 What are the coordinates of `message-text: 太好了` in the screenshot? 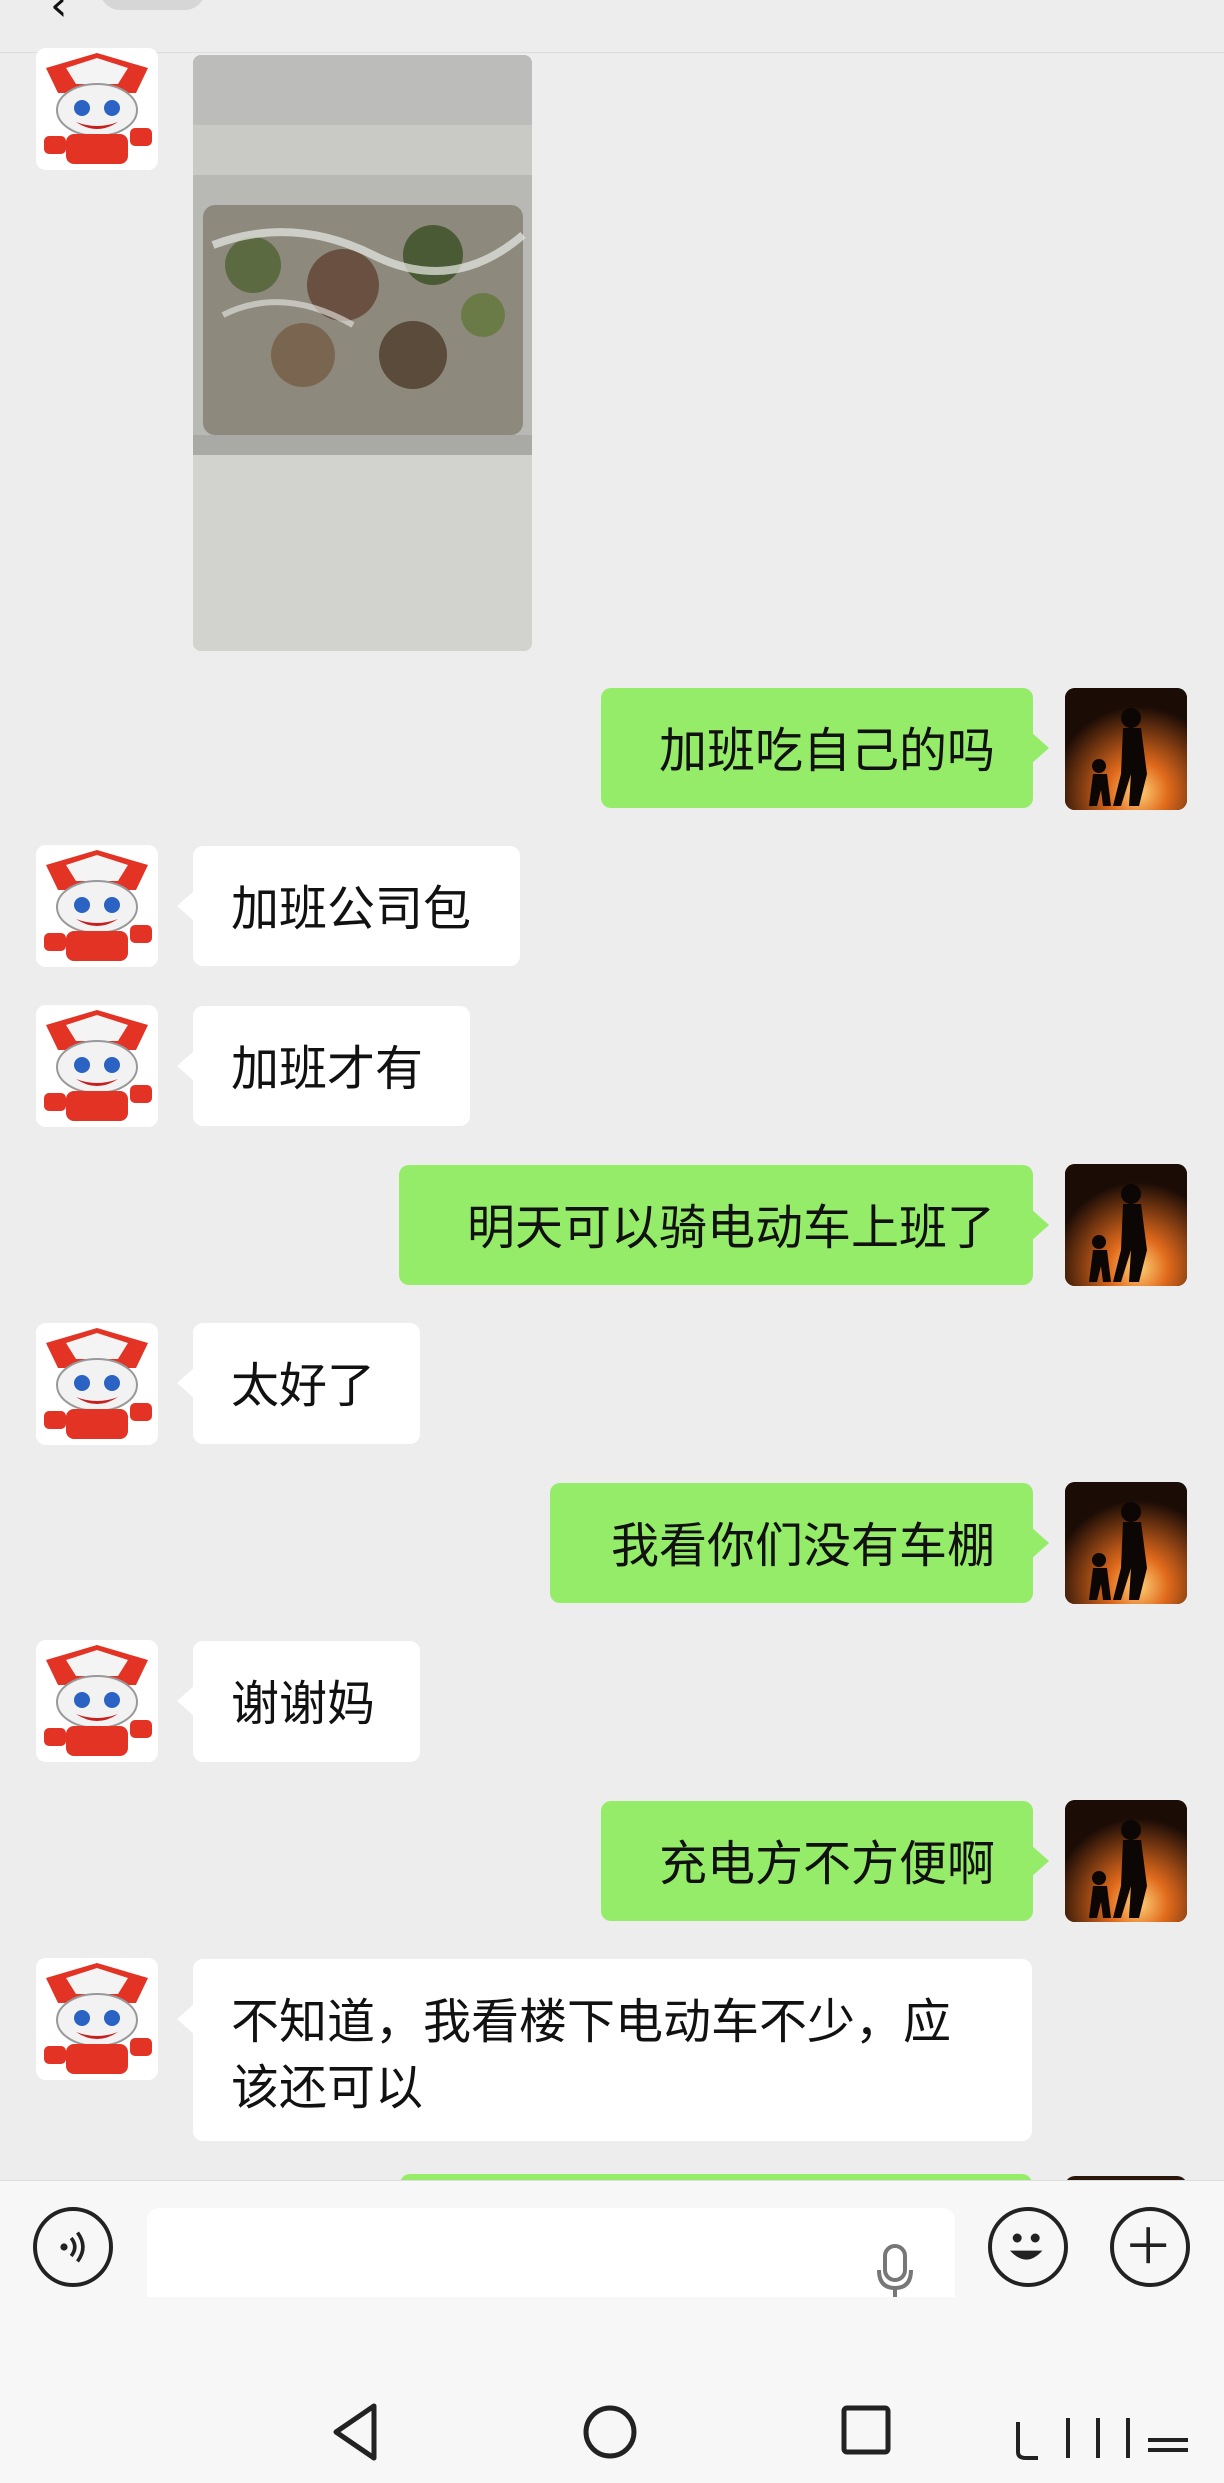 It's located at (303, 1386).